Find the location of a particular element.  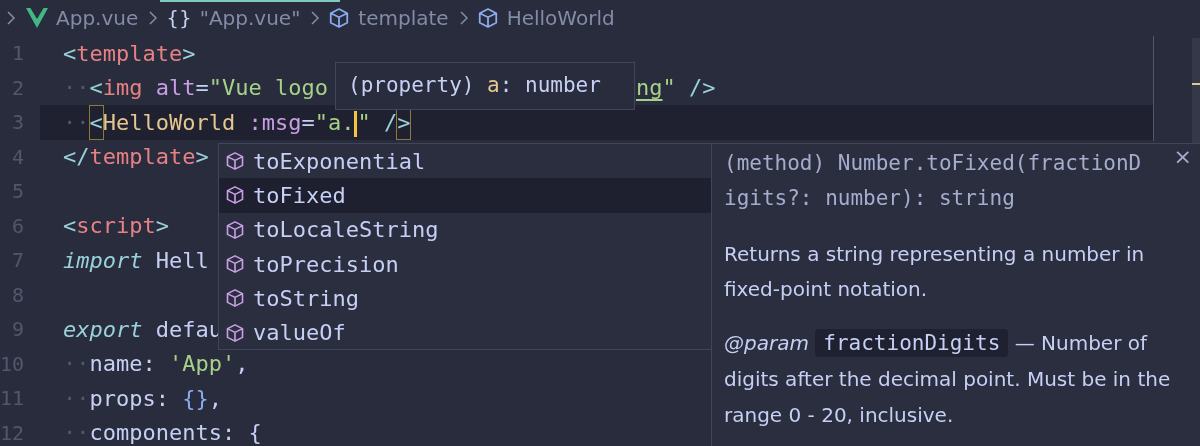

breadcrumb-item: template is located at coordinates (403, 18).